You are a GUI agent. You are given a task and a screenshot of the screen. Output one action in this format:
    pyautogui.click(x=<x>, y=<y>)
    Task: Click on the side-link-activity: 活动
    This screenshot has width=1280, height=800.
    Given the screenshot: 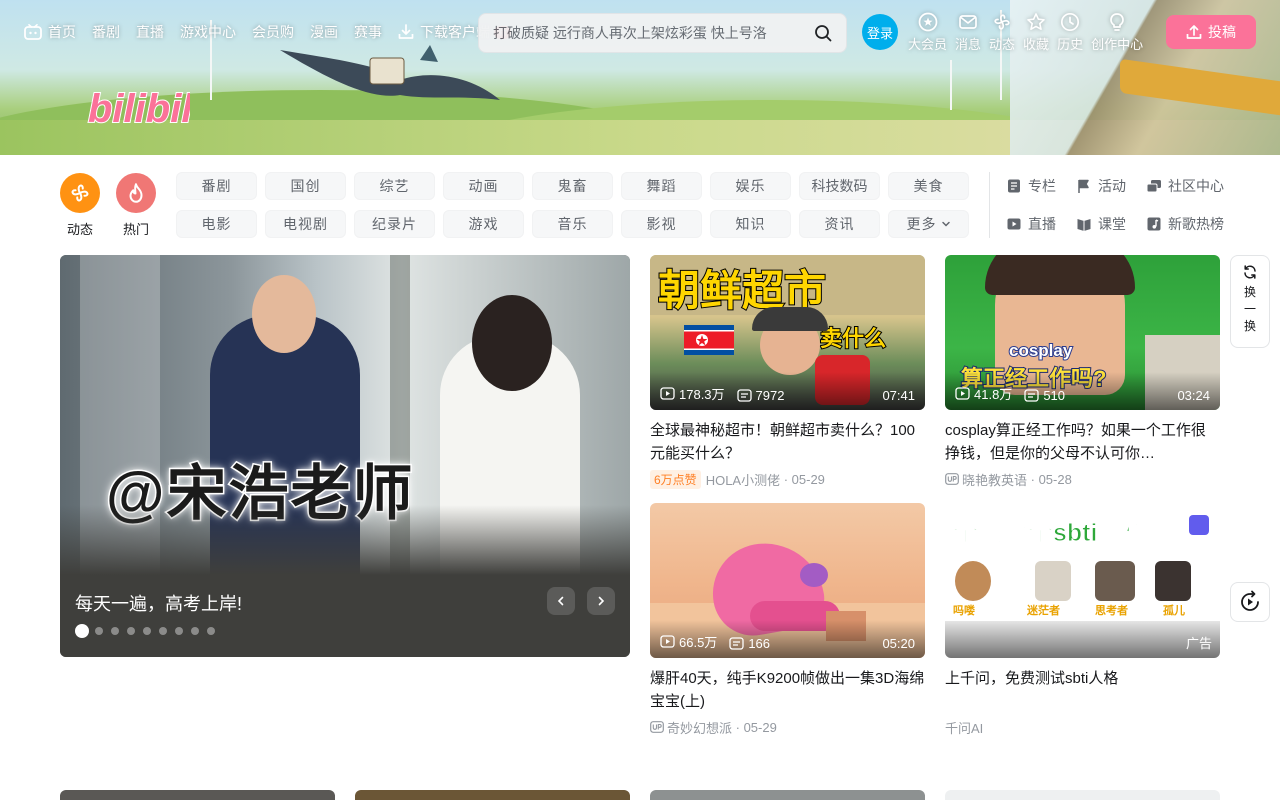 What is the action you would take?
    pyautogui.click(x=1111, y=186)
    